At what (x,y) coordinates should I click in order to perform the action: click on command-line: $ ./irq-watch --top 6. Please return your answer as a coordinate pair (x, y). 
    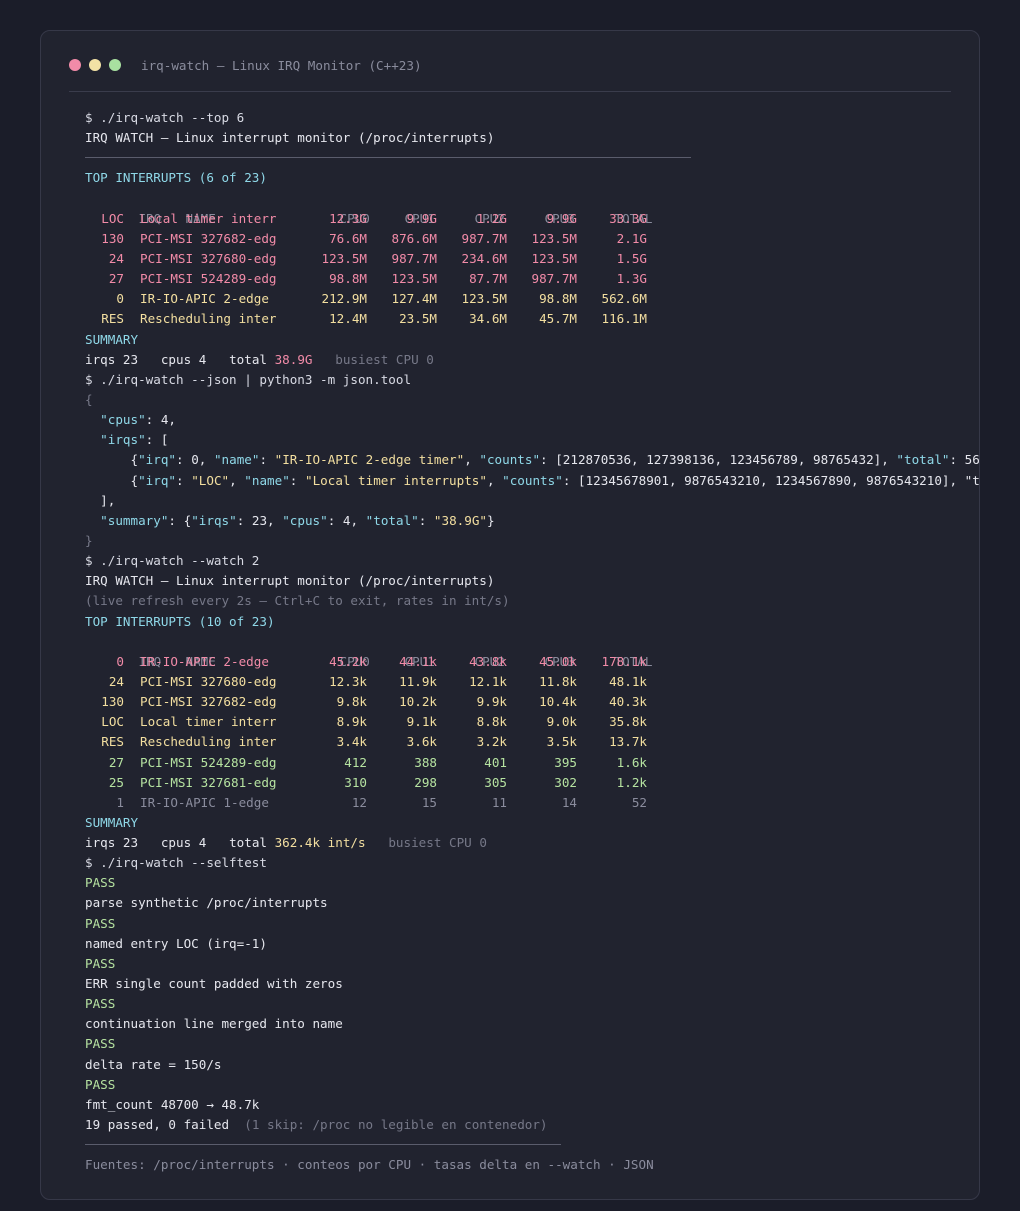
    Looking at the image, I should click on (165, 117).